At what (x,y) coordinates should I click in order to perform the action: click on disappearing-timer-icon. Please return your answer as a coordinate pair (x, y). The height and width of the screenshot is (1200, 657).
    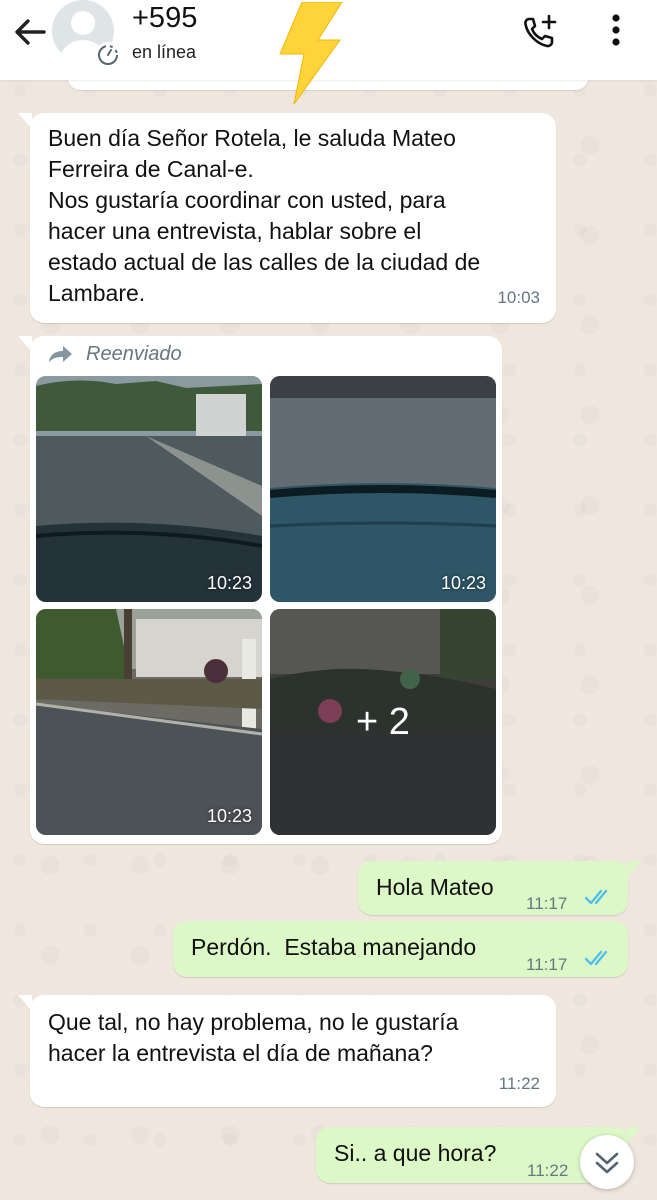
    Looking at the image, I should click on (108, 55).